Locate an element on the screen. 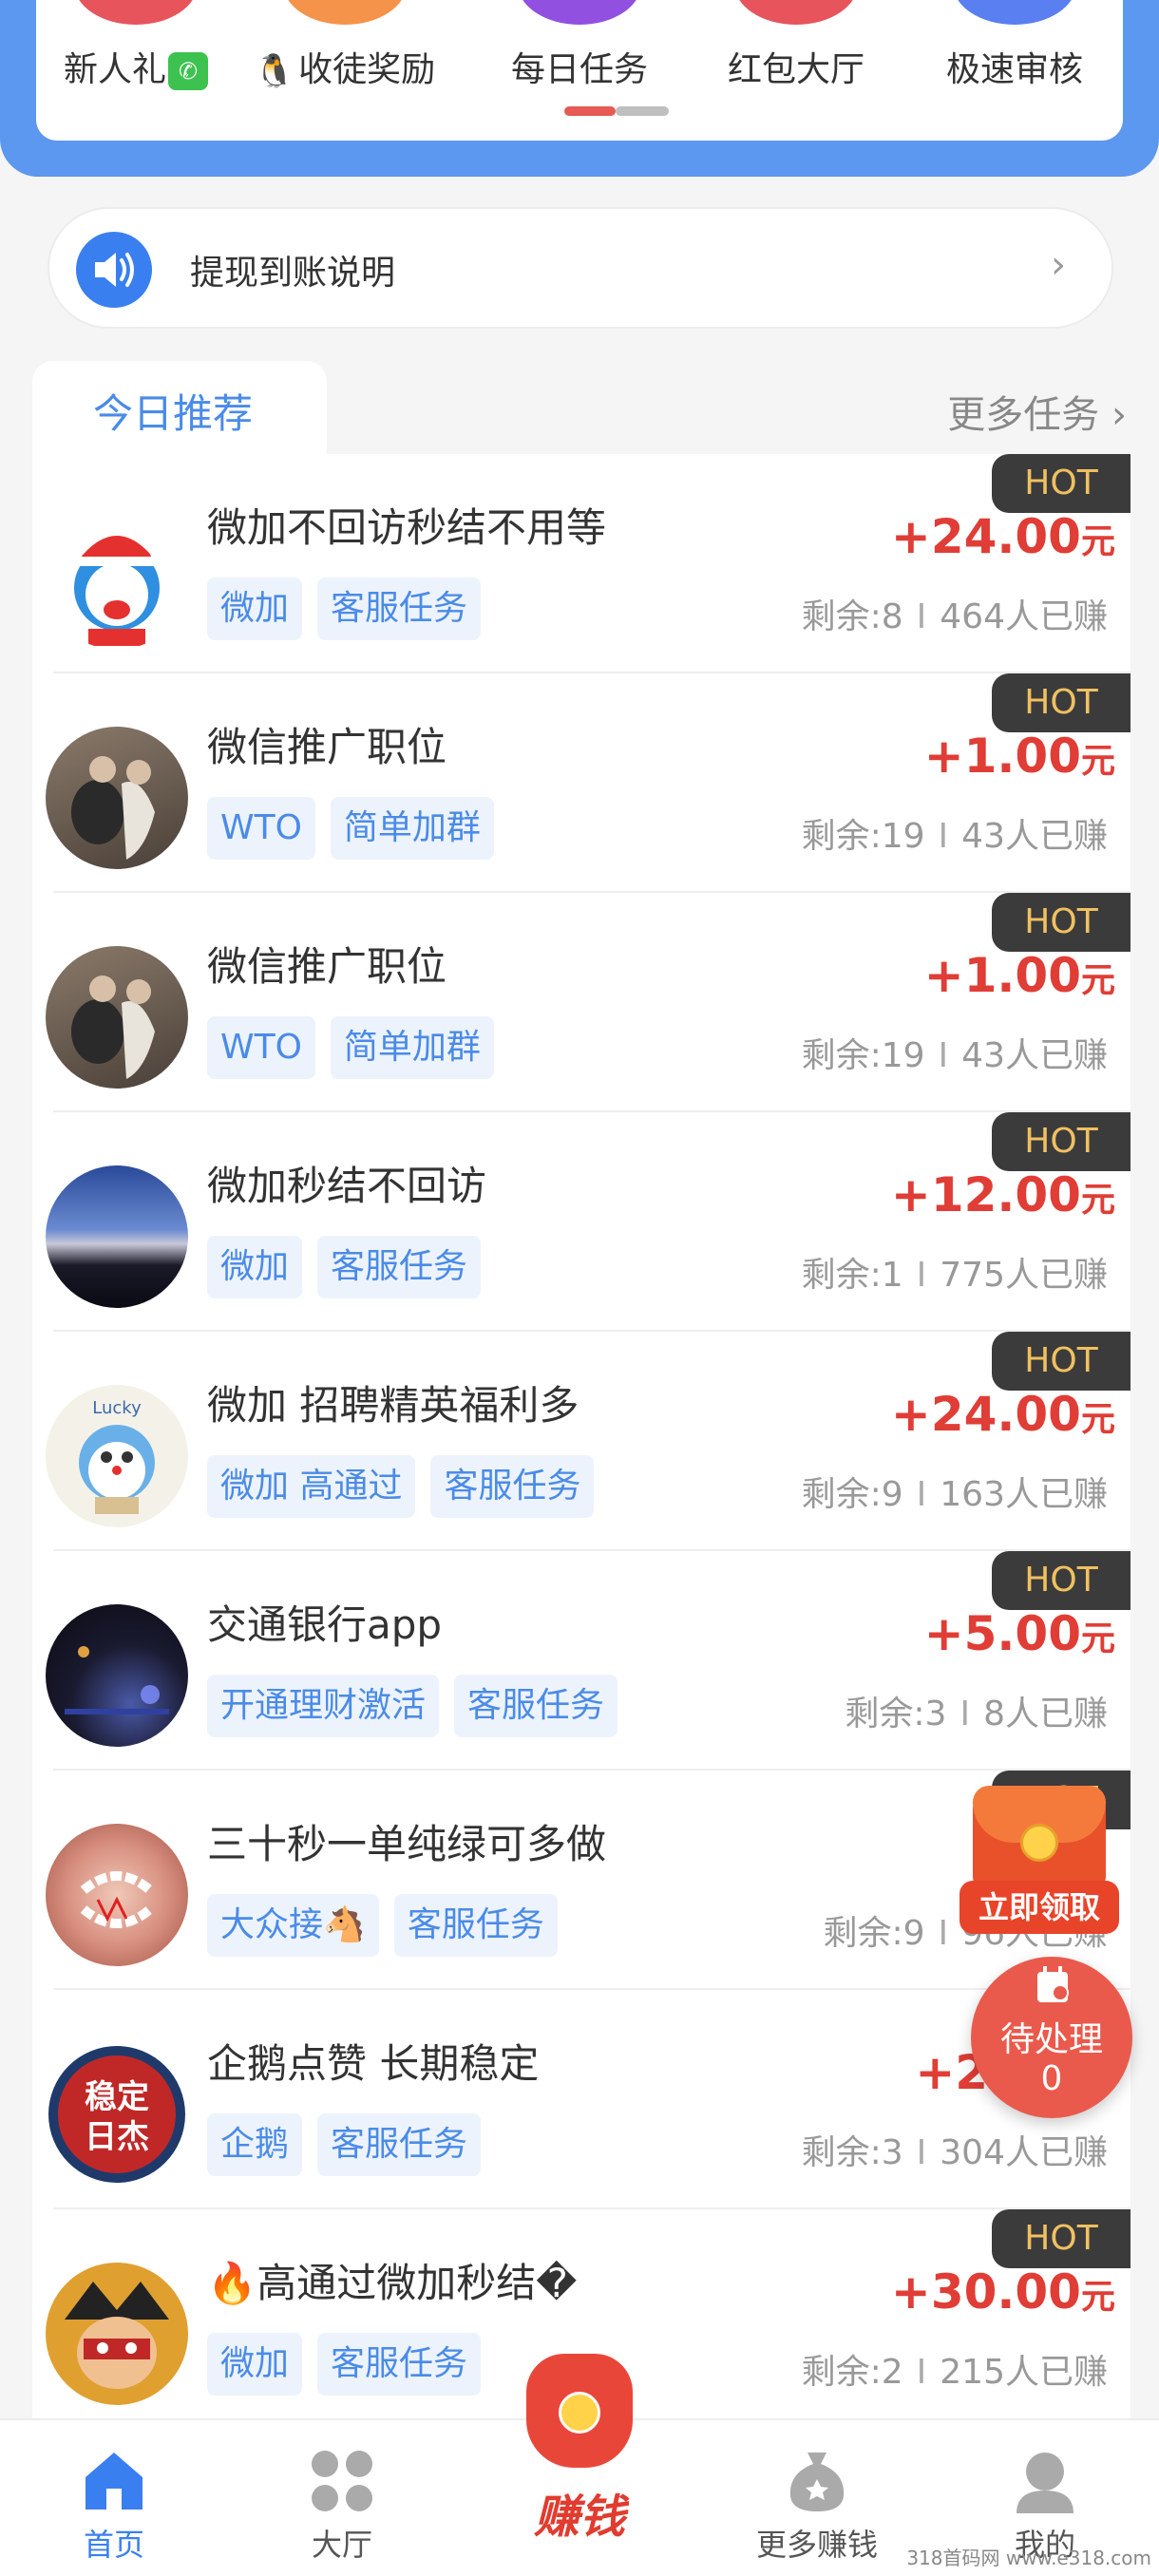 The height and width of the screenshot is (2576, 1159). task-tags: 企鹅 客服任务 is located at coordinates (351, 2144).